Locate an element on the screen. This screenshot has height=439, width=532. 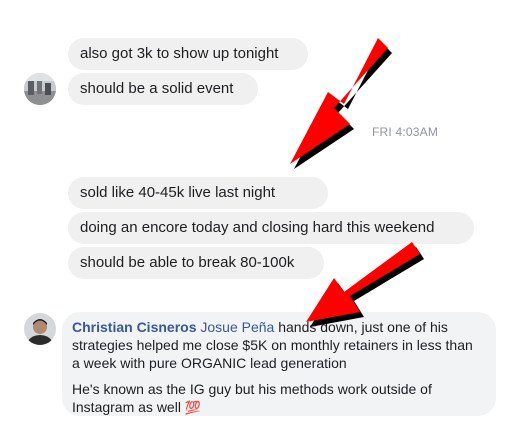
message-text: should be able to break 80-100k is located at coordinates (187, 262).